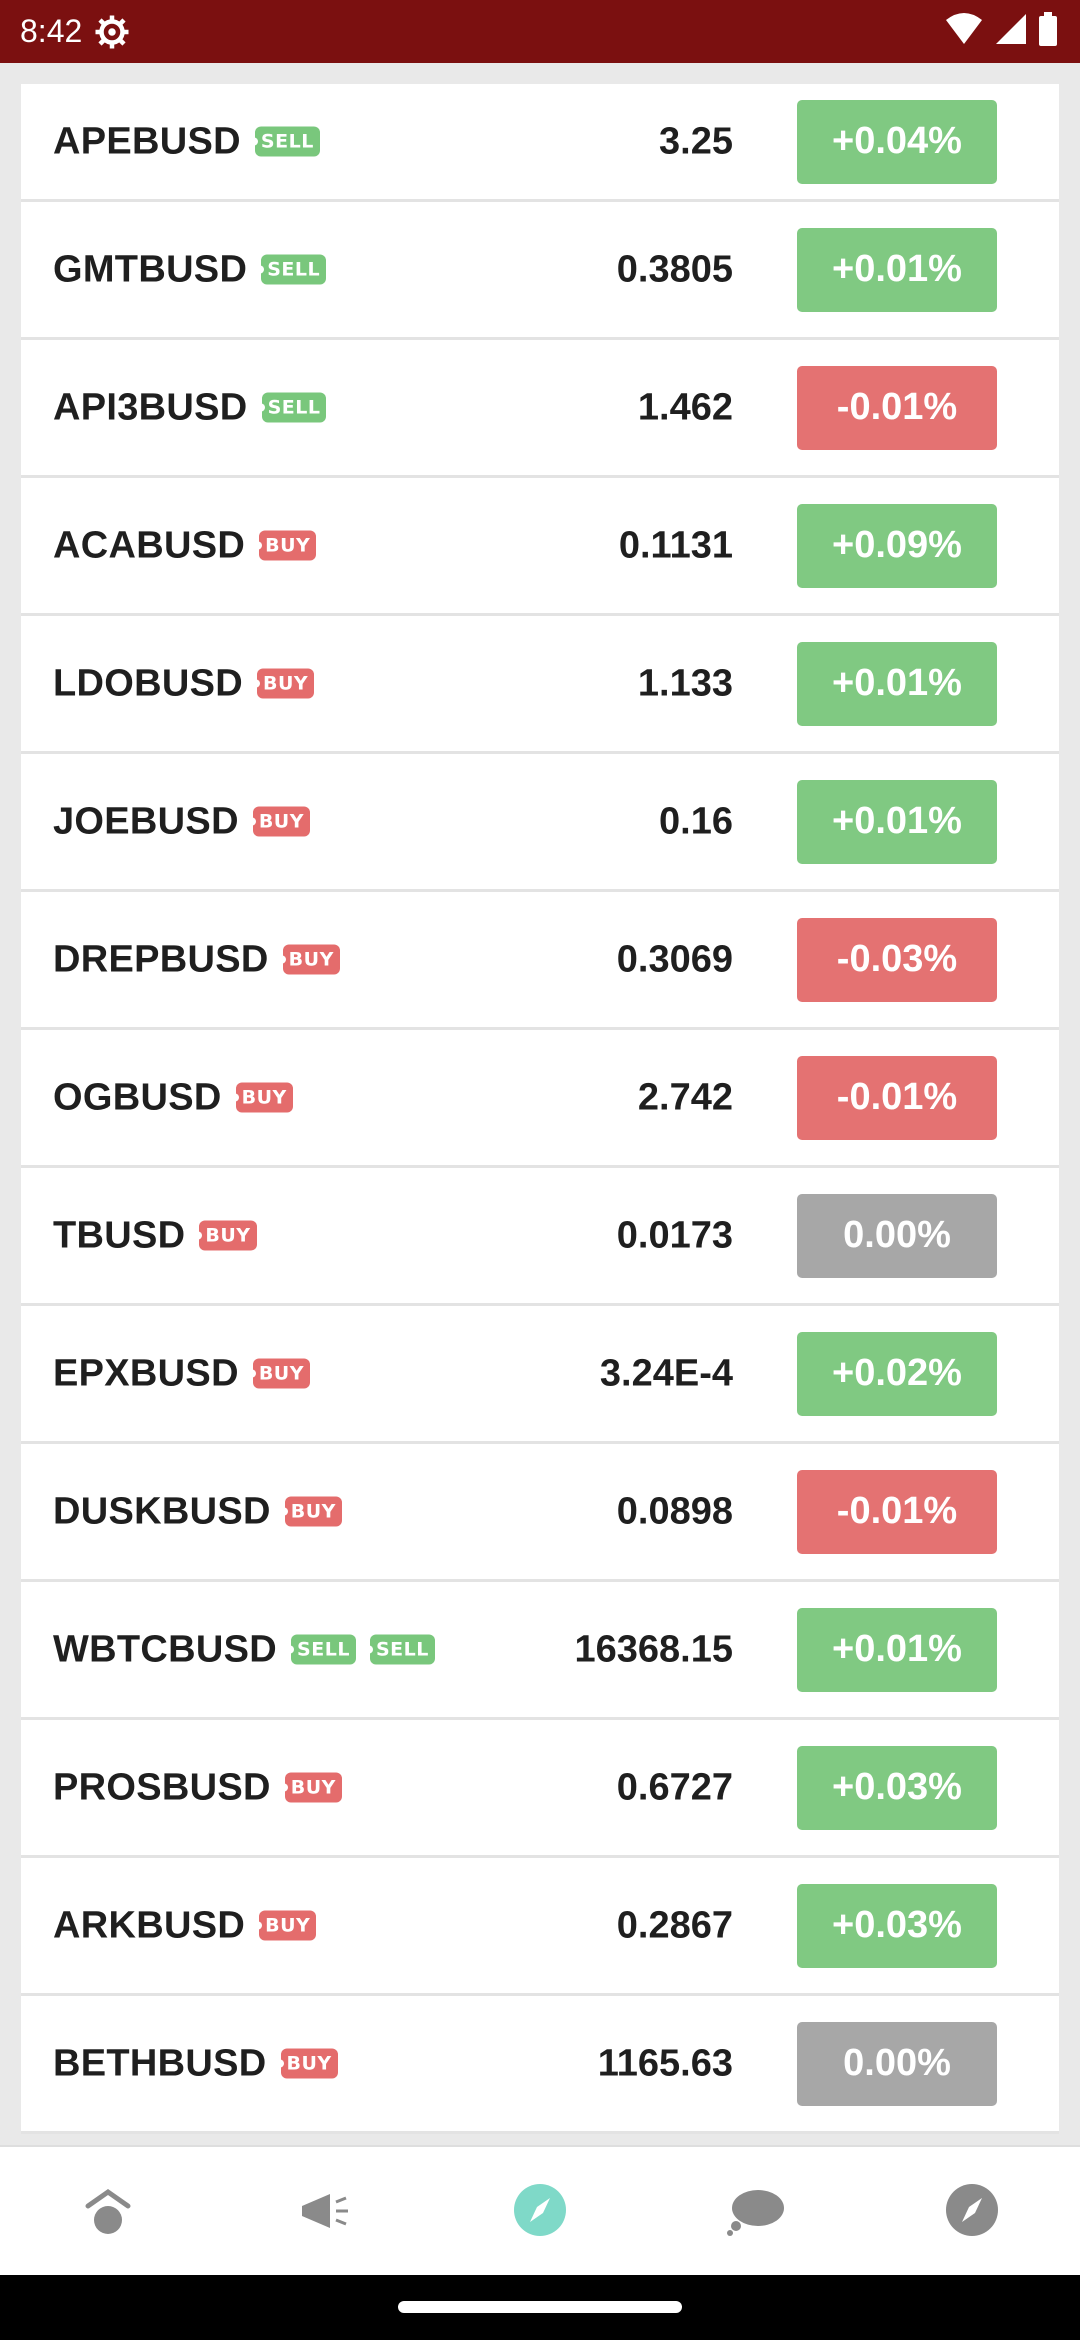  I want to click on home-icon, so click(108, 2212).